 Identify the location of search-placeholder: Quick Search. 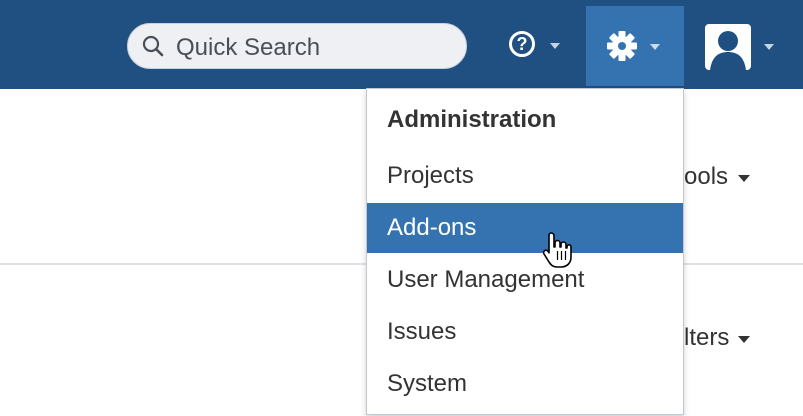
(248, 47).